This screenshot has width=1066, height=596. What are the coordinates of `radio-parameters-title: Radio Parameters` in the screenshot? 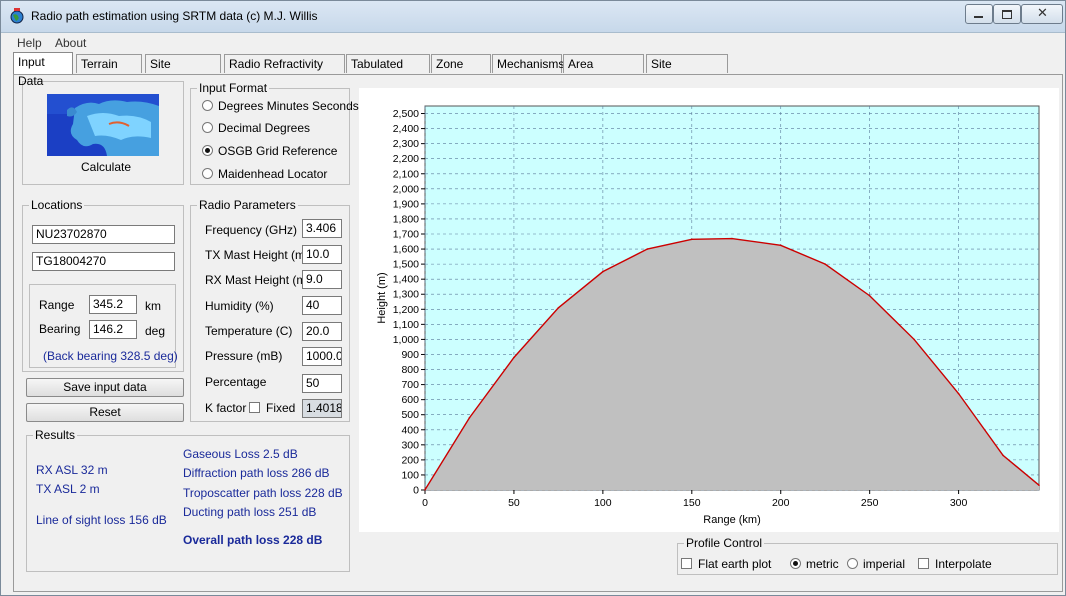 It's located at (247, 205).